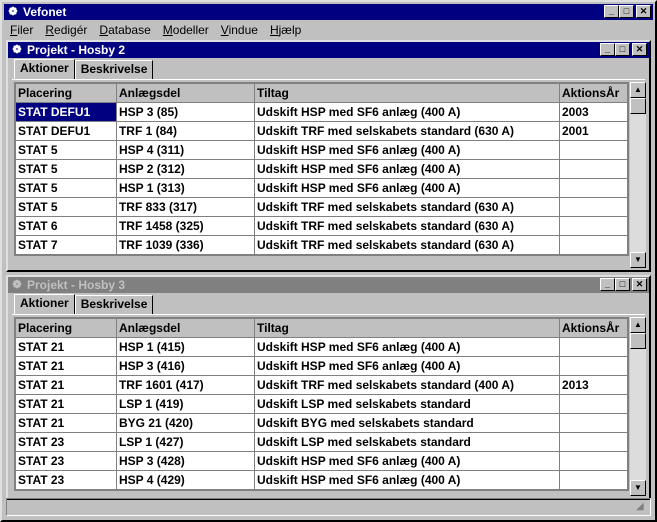  What do you see at coordinates (185, 480) in the screenshot?
I see `table-cell: HSP 4 (429)` at bounding box center [185, 480].